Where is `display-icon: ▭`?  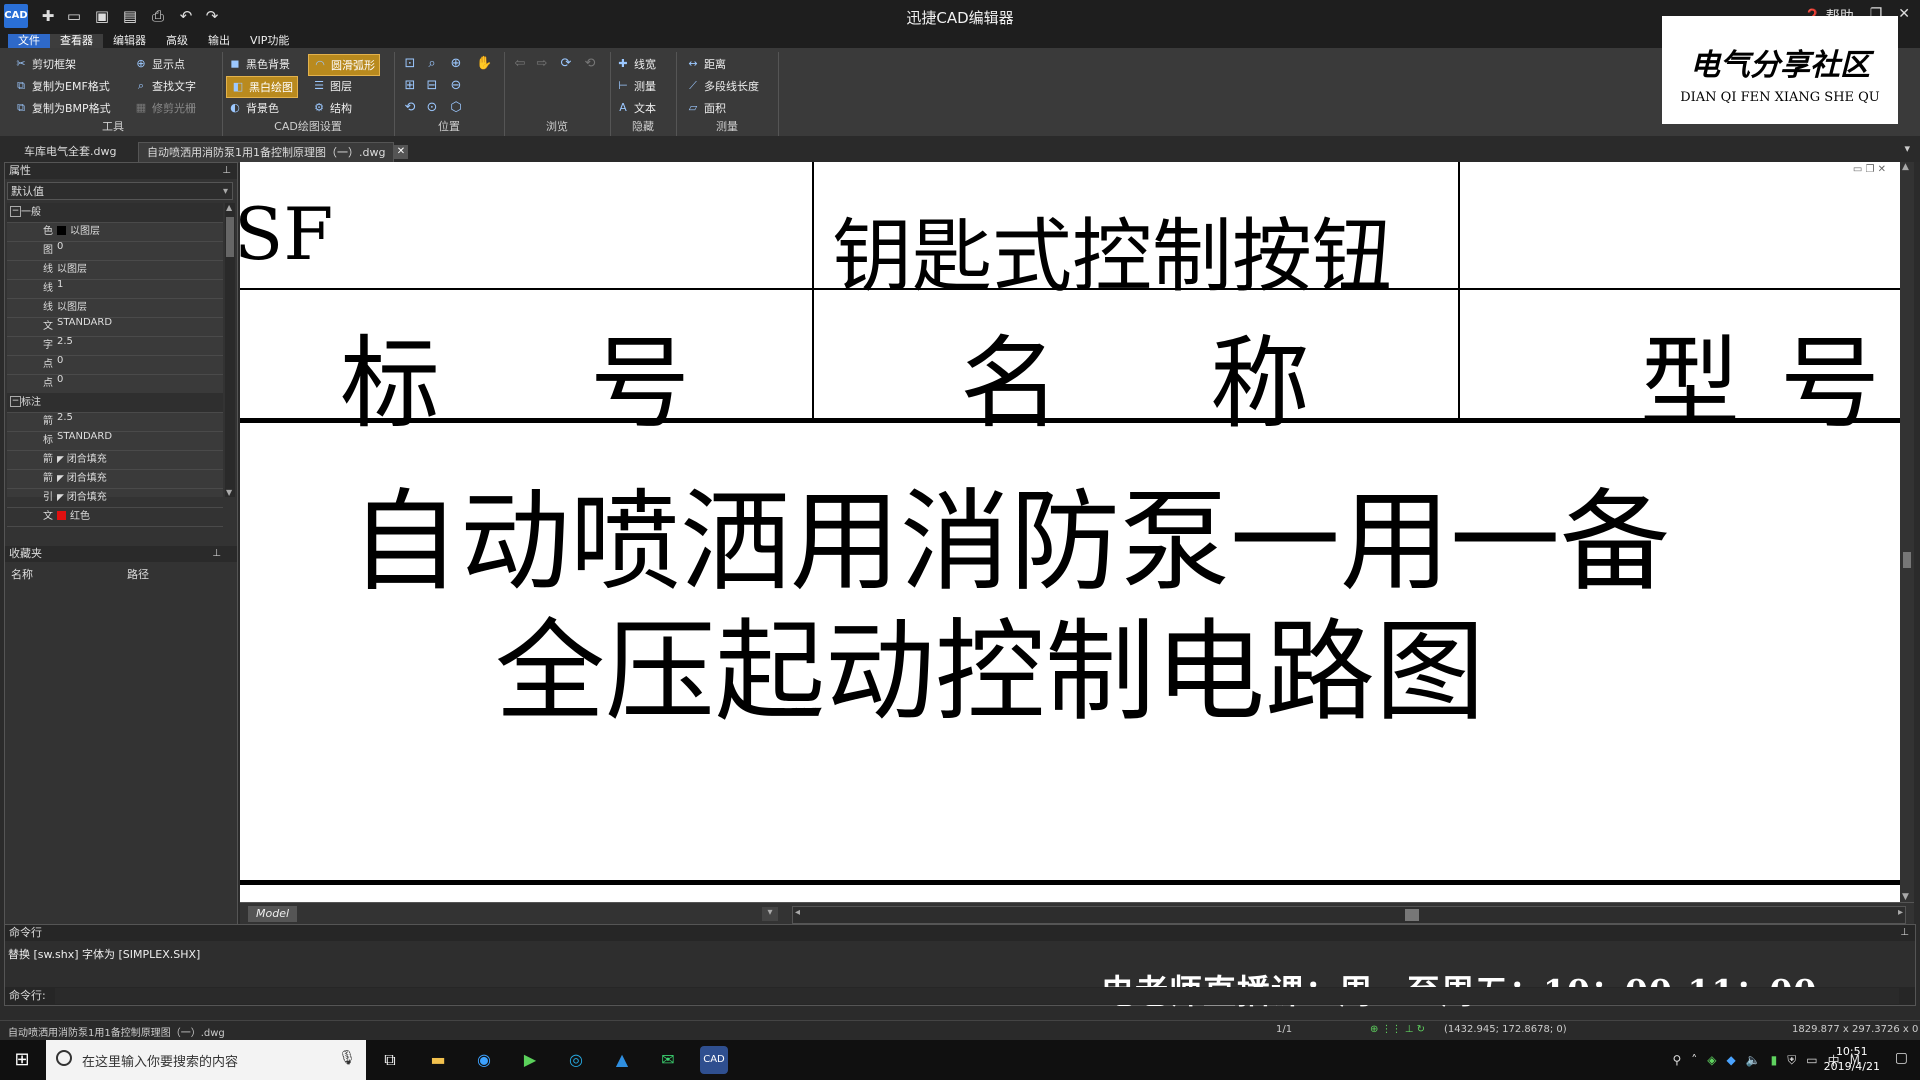 display-icon: ▭ is located at coordinates (1811, 1060).